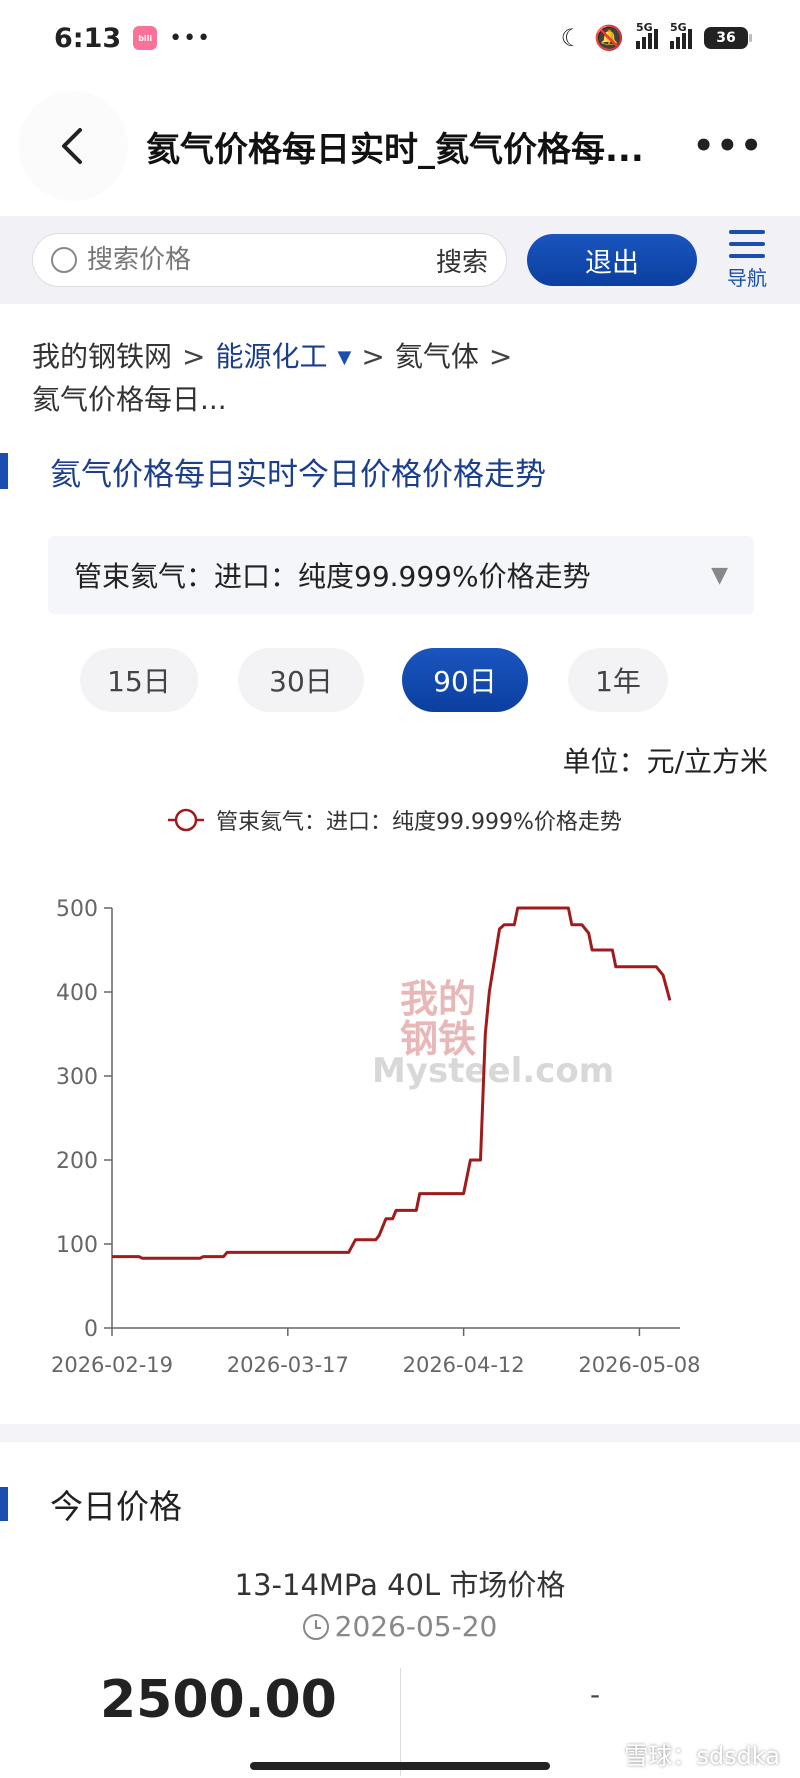 The width and height of the screenshot is (800, 1778). What do you see at coordinates (77, 909) in the screenshot?
I see `y-tick-label: 500` at bounding box center [77, 909].